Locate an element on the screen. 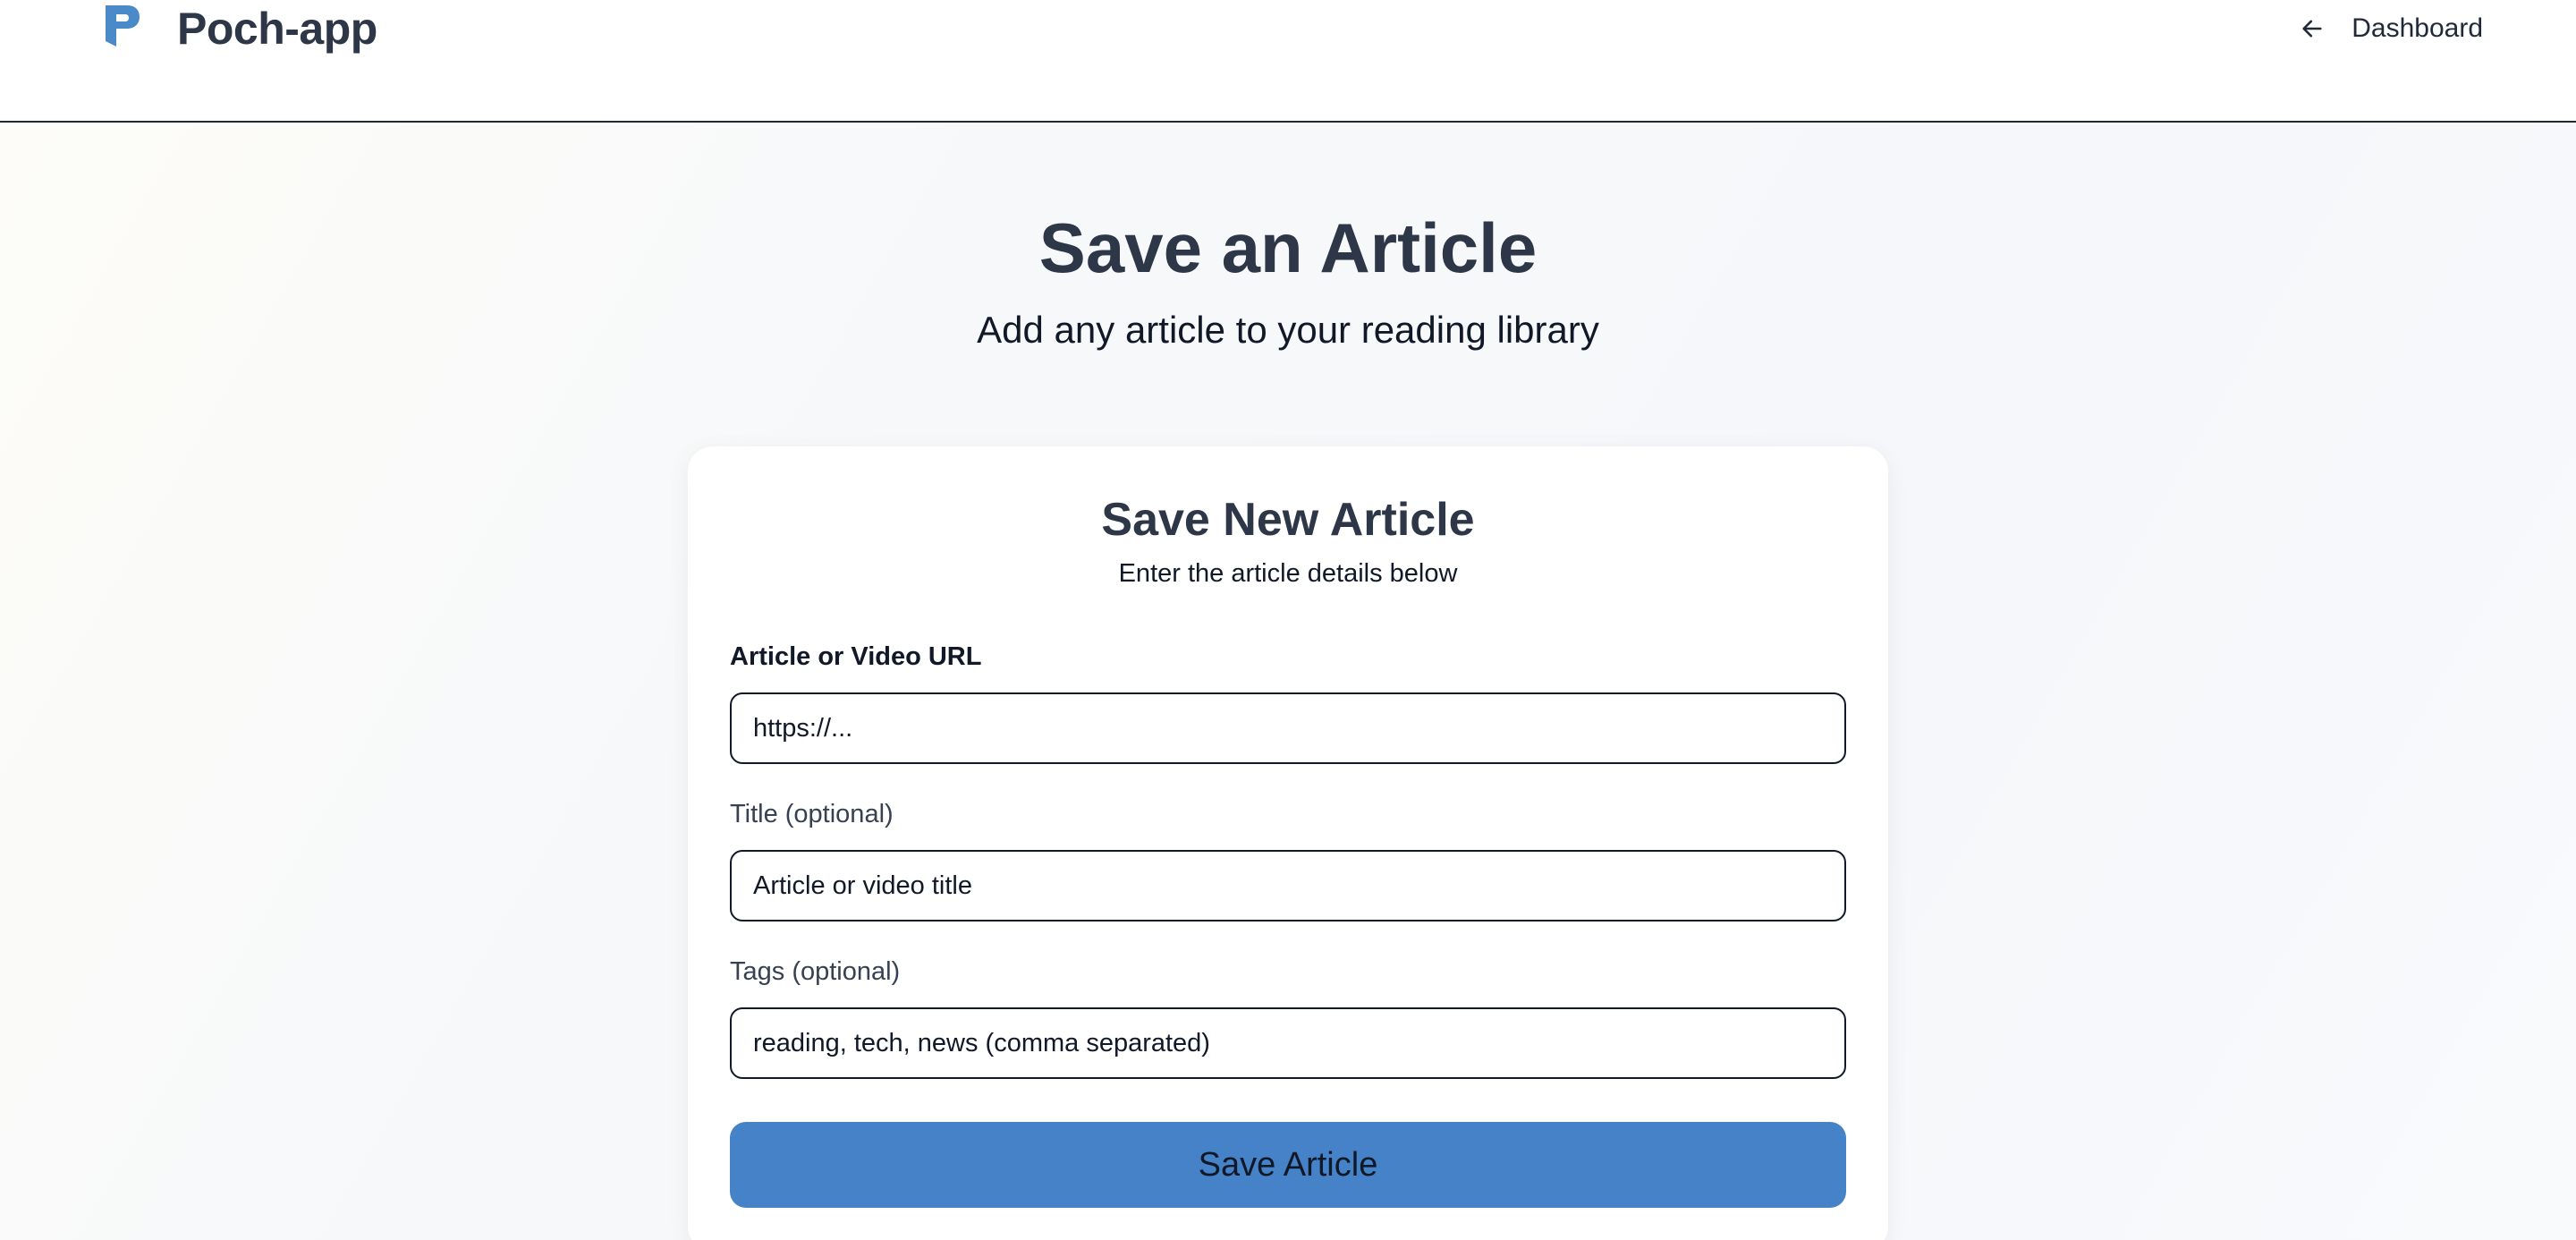 This screenshot has height=1240, width=2576. dashboard-link: Dashboard is located at coordinates (2391, 28).